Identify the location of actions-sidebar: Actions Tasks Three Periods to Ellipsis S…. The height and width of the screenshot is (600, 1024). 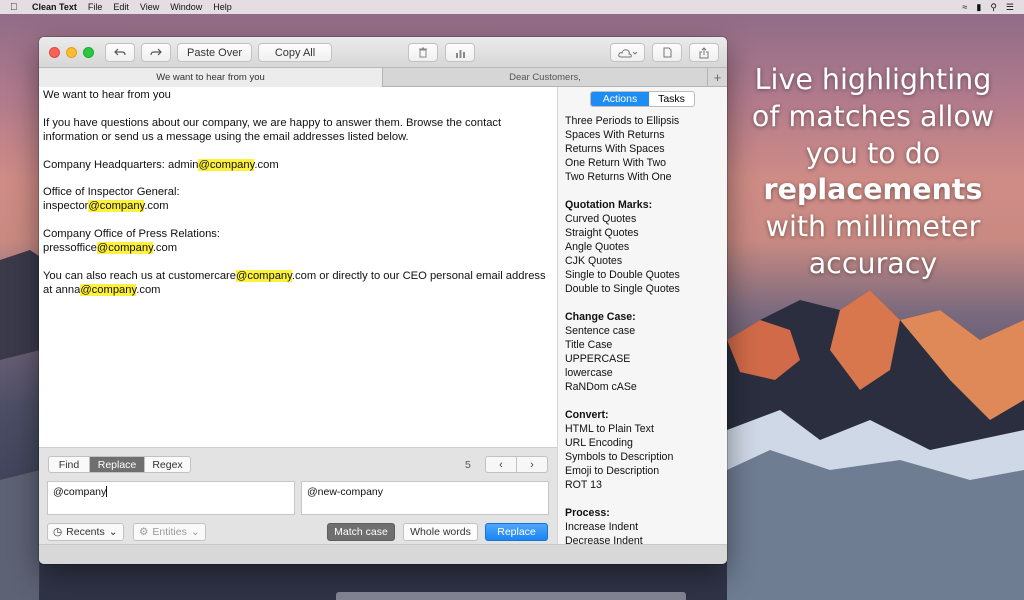
(642, 317).